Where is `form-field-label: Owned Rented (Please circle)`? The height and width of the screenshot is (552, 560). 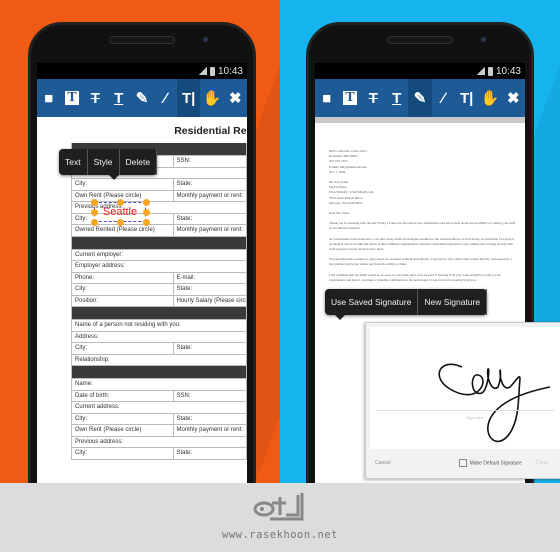
form-field-label: Owned Rented (Please circle) is located at coordinates (123, 230).